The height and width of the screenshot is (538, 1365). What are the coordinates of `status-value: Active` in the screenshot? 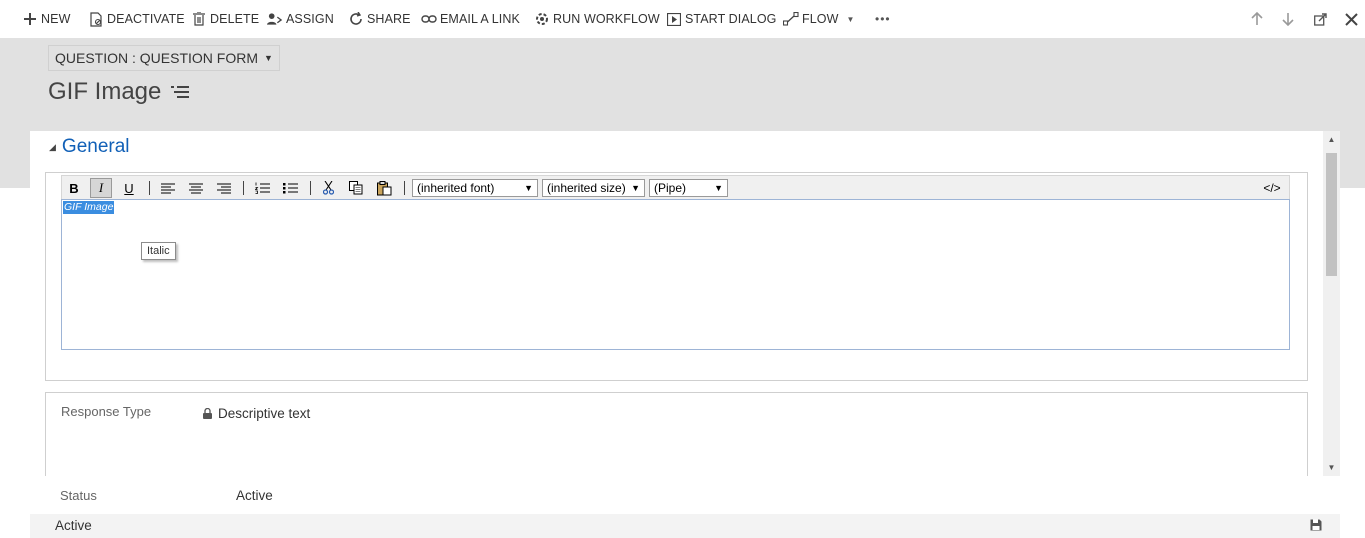 It's located at (254, 495).